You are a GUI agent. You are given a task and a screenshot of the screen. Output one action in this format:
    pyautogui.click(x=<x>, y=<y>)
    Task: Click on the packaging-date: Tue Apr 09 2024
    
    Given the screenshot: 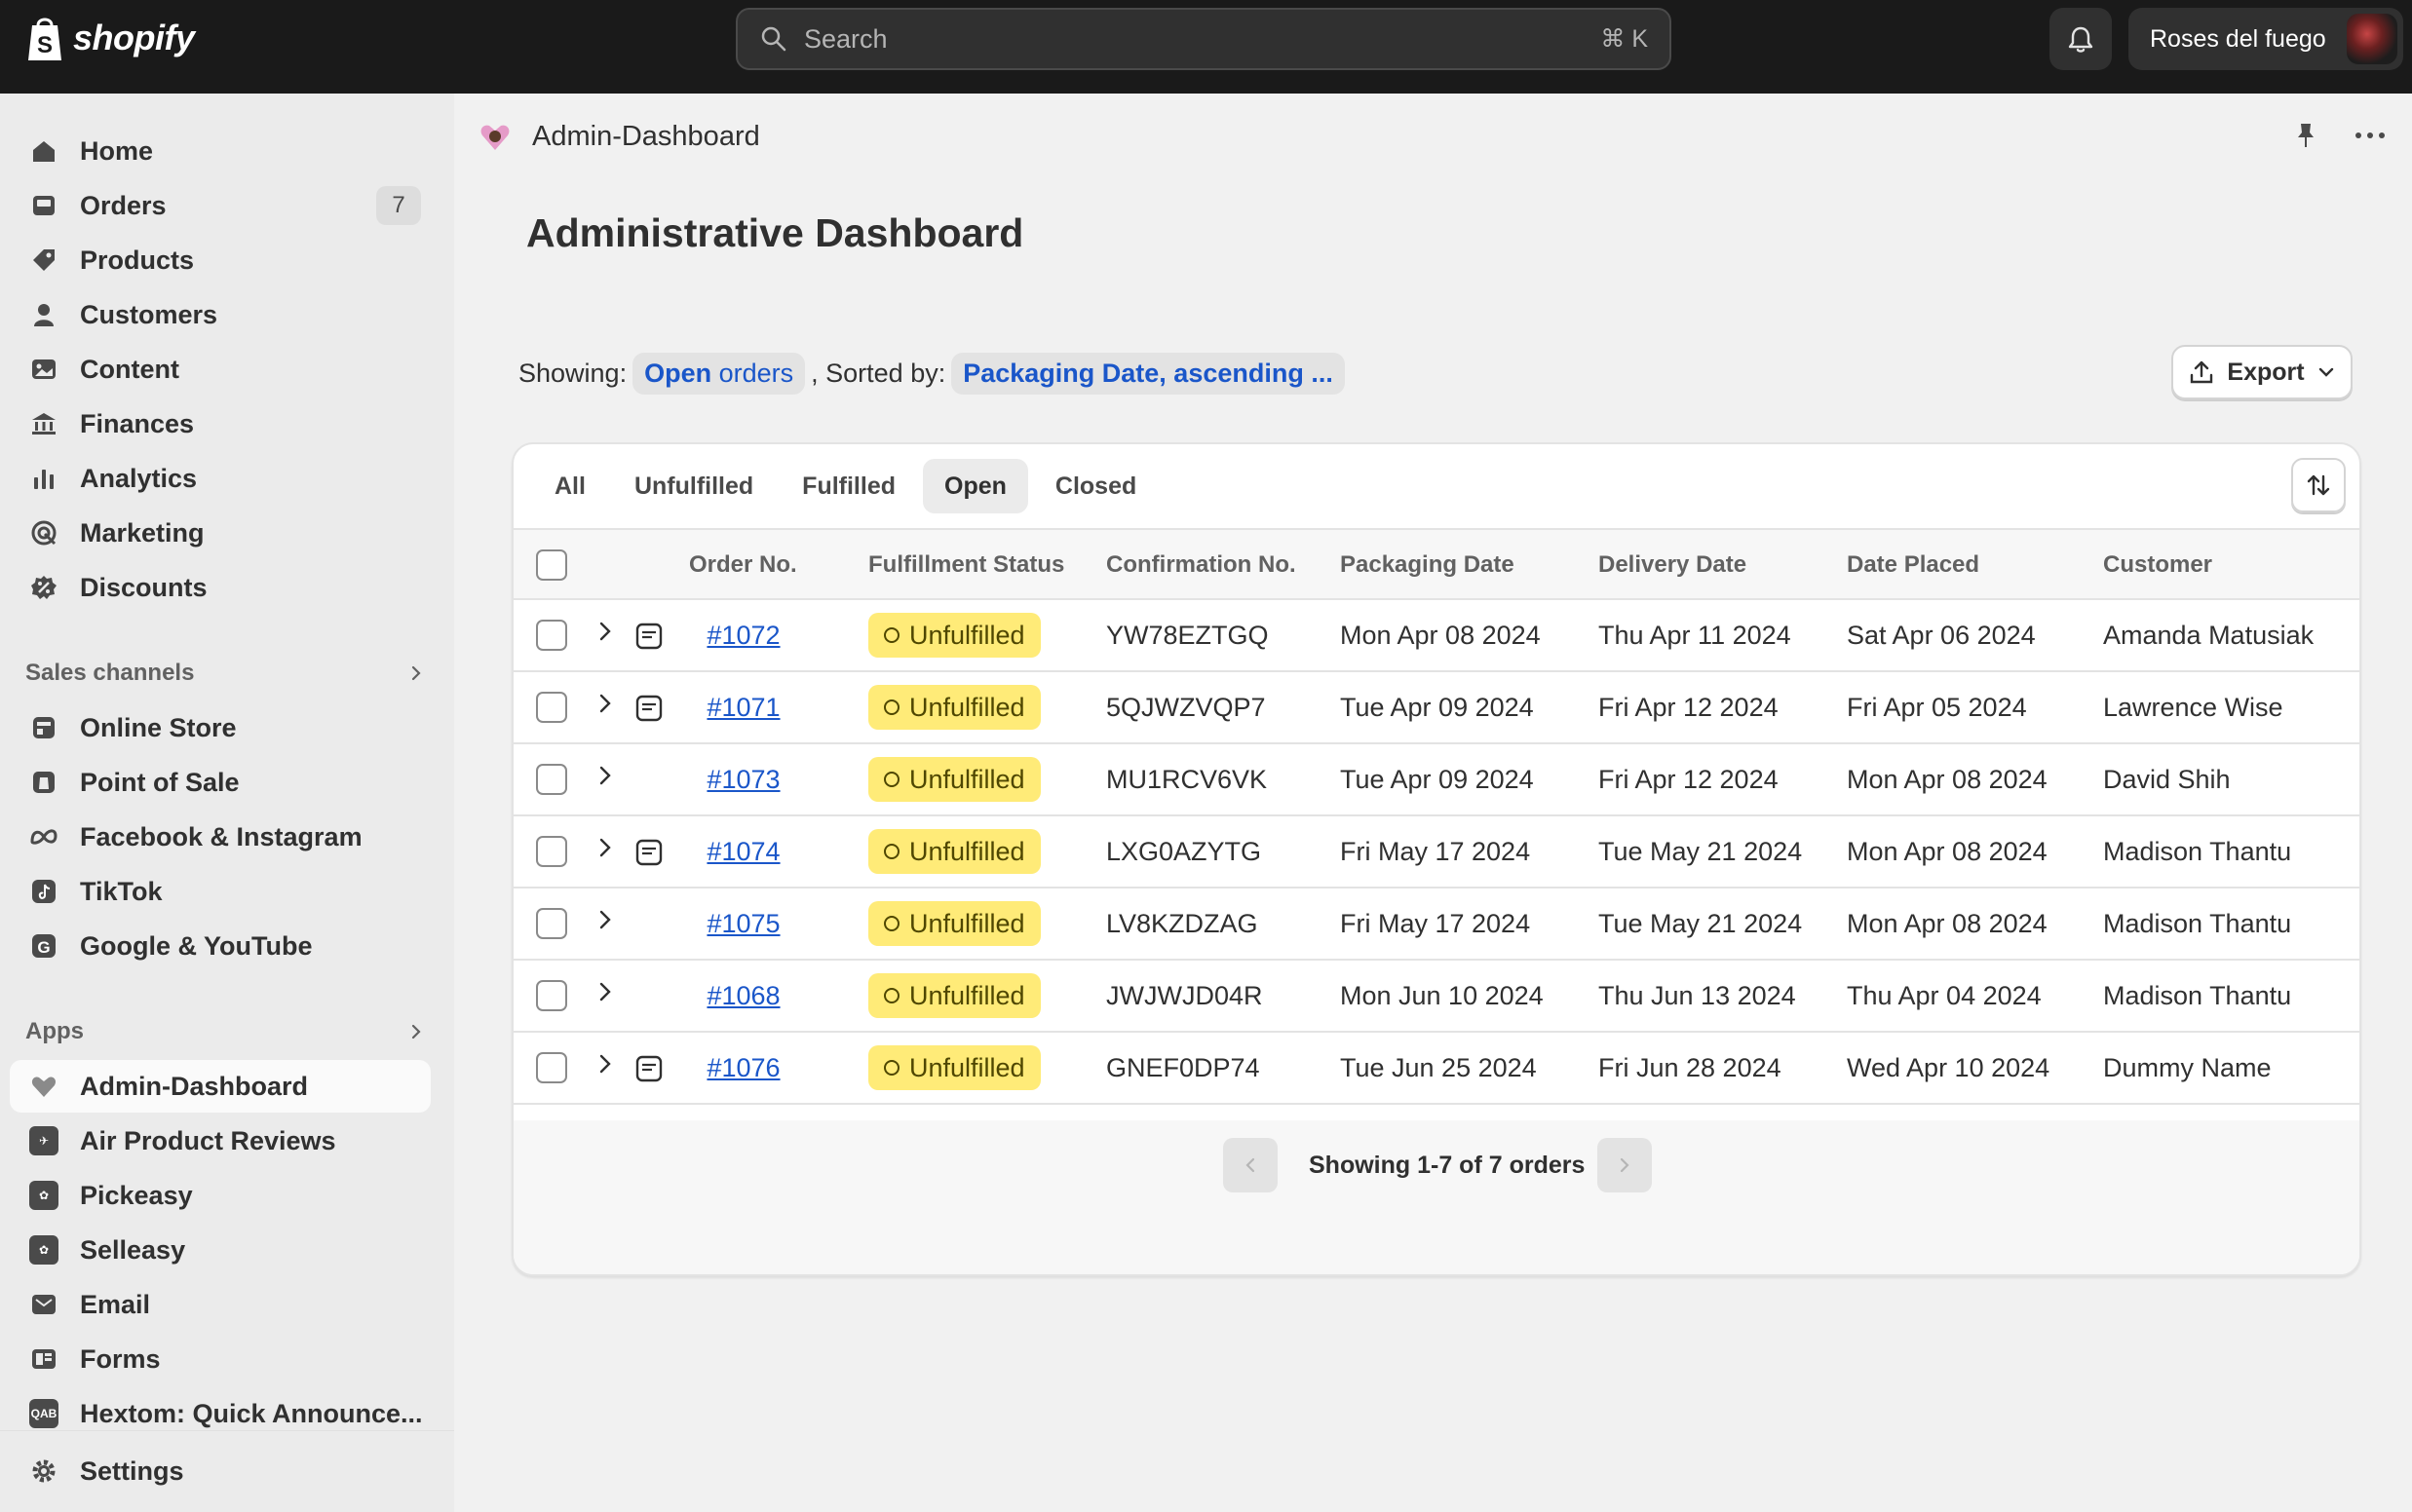 What is the action you would take?
    pyautogui.click(x=1437, y=707)
    